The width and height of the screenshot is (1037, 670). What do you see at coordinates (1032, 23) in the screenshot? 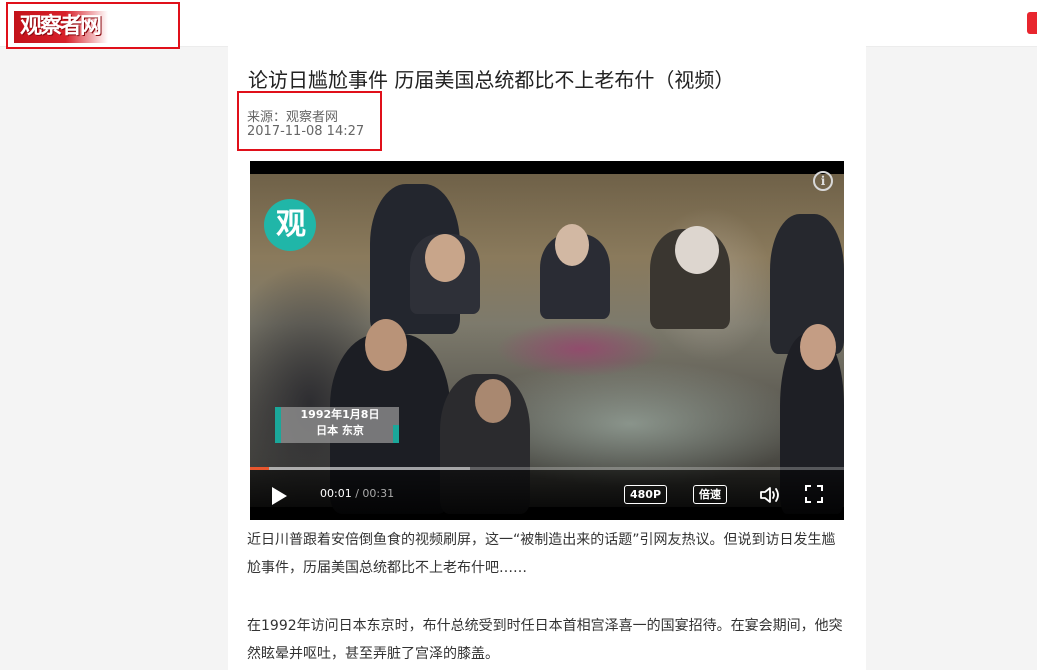
I see `top-right-button` at bounding box center [1032, 23].